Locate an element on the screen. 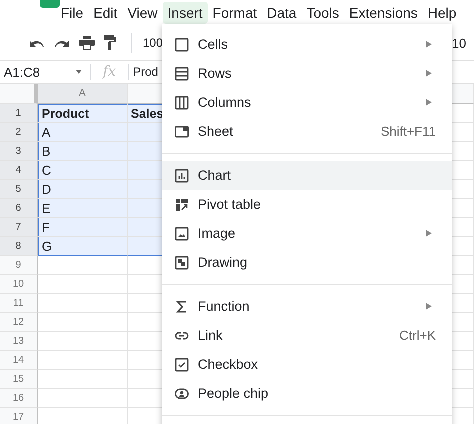 This screenshot has width=474, height=424. menu-item: Edit is located at coordinates (105, 13).